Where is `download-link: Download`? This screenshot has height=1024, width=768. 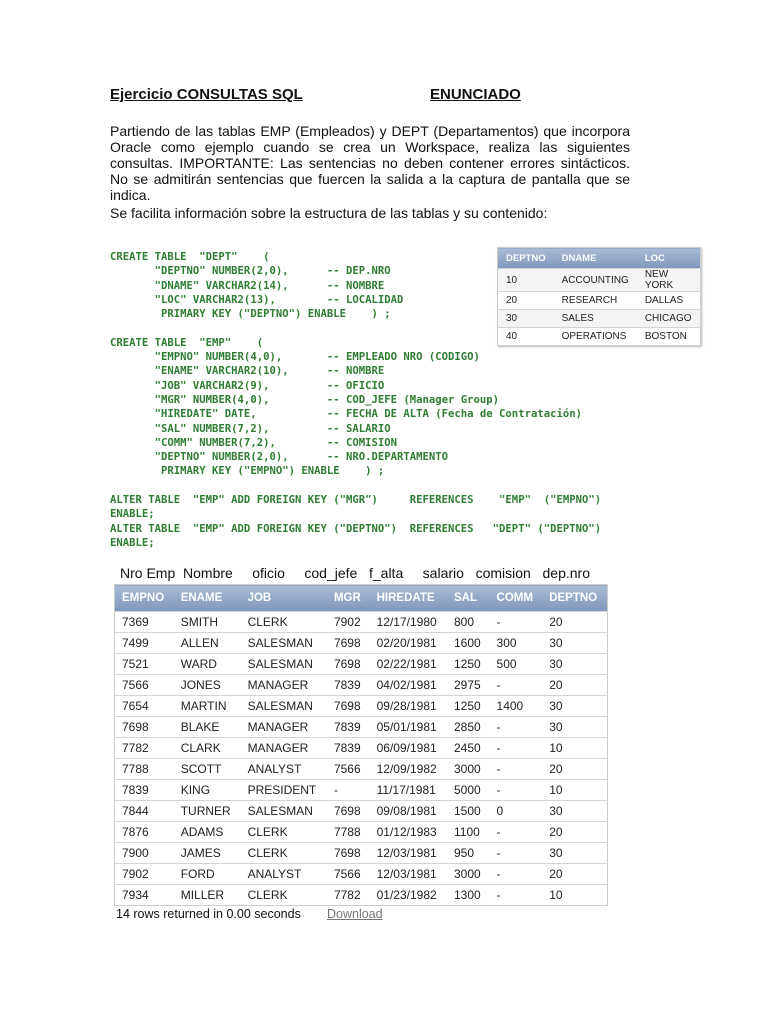 download-link: Download is located at coordinates (355, 914).